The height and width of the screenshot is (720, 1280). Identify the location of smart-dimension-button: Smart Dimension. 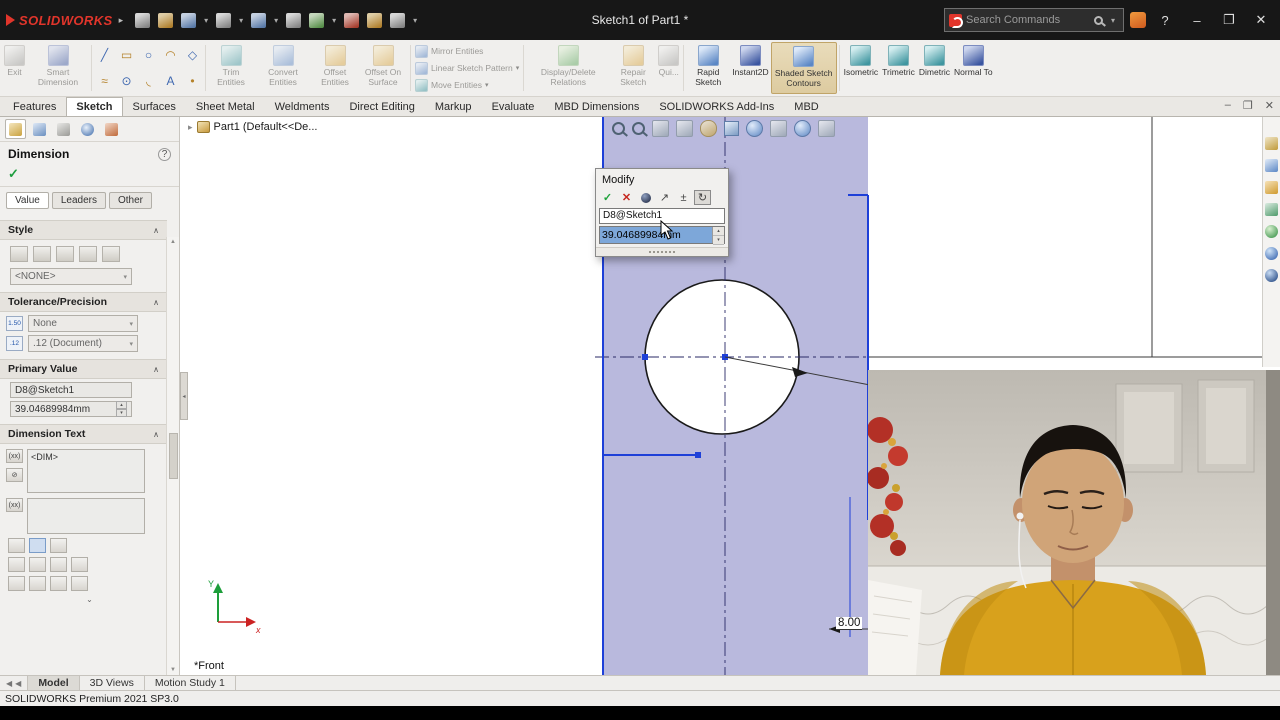
(58, 68).